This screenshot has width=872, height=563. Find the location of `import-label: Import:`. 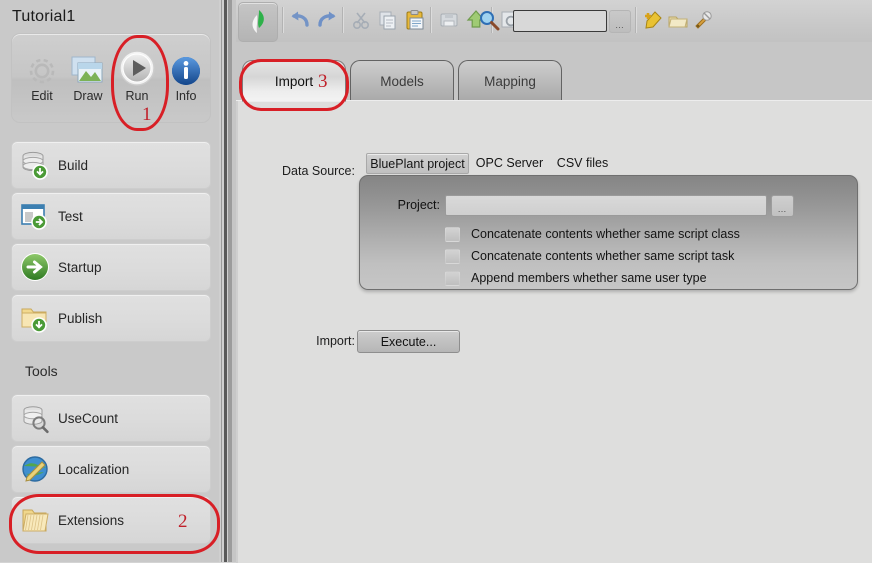

import-label: Import: is located at coordinates (335, 341).